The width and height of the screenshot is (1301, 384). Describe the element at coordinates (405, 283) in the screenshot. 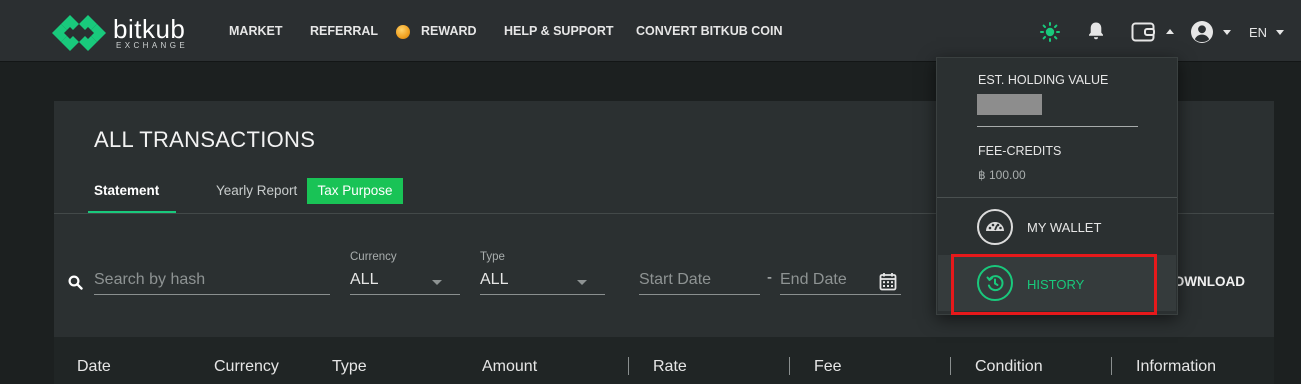

I see `currency-select: ALL` at that location.